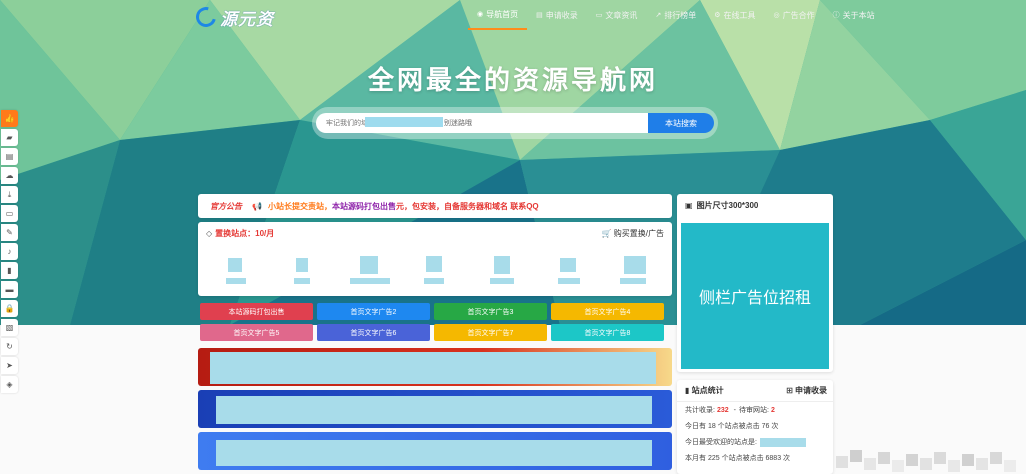 Image resolution: width=1026 pixels, height=474 pixels. What do you see at coordinates (680, 15) in the screenshot?
I see `nav-label: 排行榜单` at bounding box center [680, 15].